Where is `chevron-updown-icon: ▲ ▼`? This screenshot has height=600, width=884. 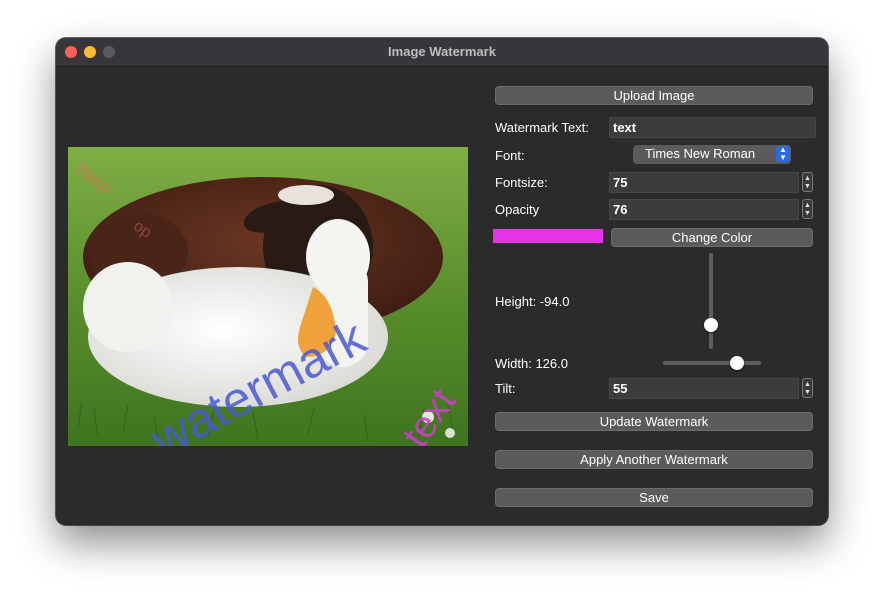
chevron-updown-icon: ▲ ▼ is located at coordinates (783, 154).